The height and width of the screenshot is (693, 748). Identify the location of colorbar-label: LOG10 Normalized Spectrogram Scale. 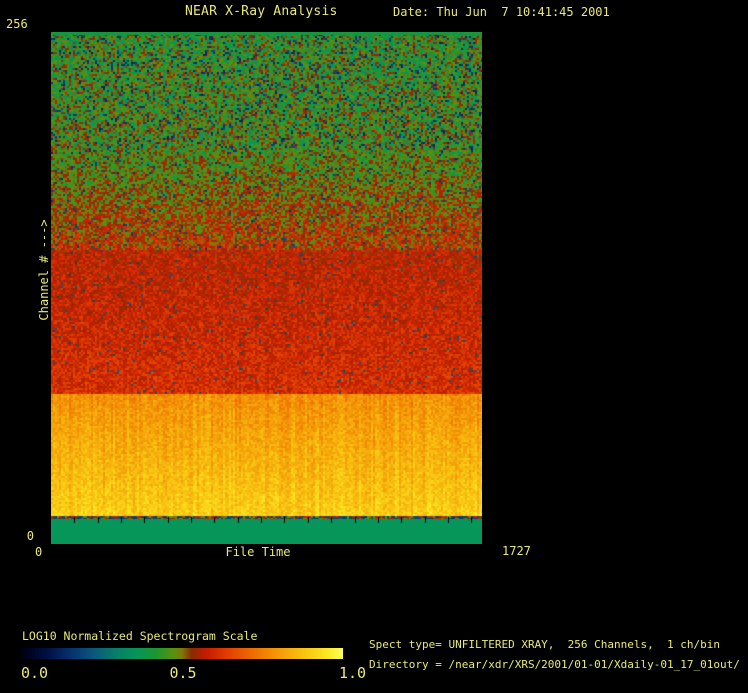
(140, 636).